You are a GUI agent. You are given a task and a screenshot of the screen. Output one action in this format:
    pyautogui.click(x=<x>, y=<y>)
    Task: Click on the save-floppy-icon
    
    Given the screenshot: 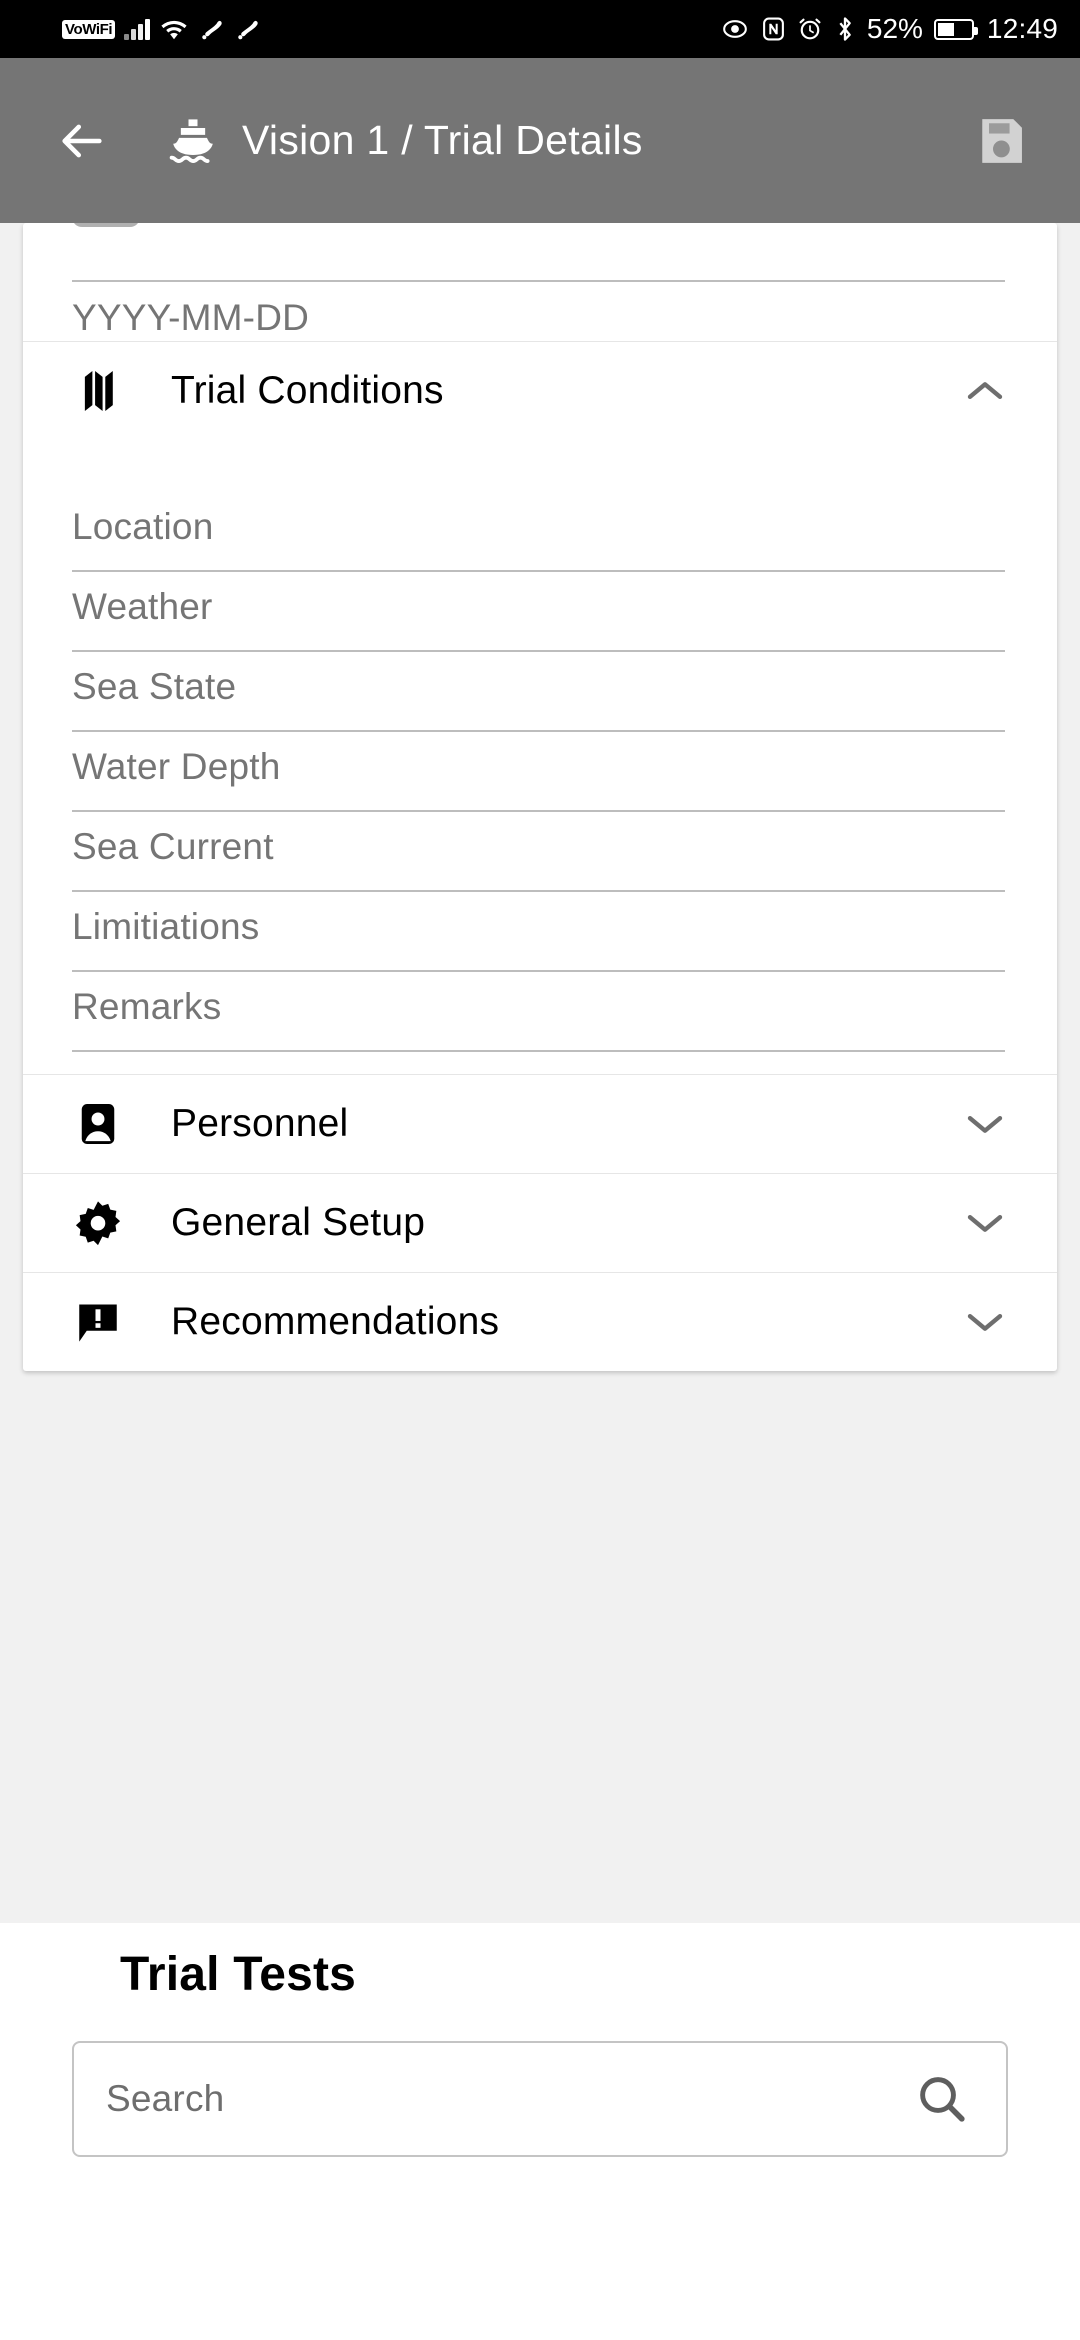 What is the action you would take?
    pyautogui.click(x=1000, y=141)
    